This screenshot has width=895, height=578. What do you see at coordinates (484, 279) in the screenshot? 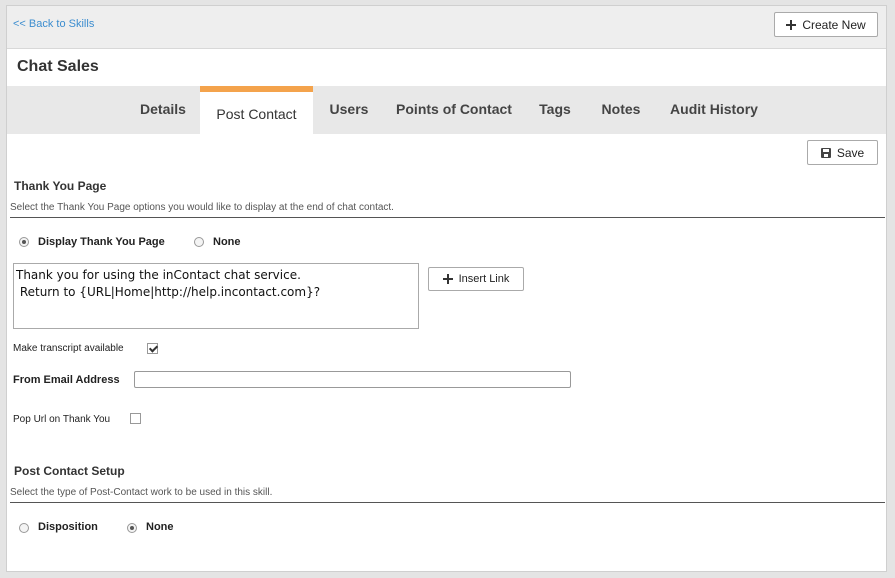
I see `insert-link-label: Insert Link` at bounding box center [484, 279].